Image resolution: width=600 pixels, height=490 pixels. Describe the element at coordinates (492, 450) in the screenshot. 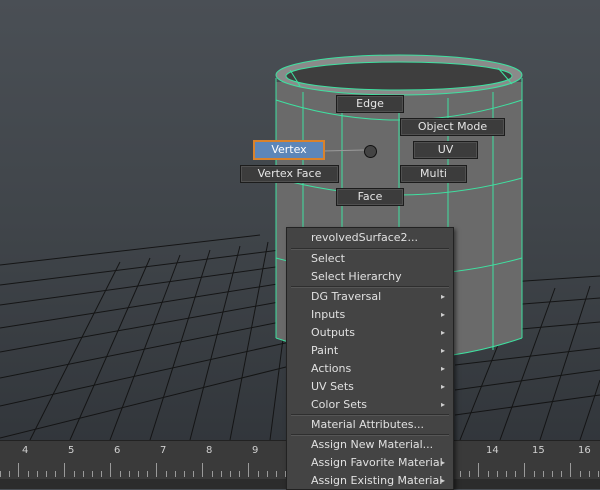

I see `ruler-tick-label: 14` at that location.